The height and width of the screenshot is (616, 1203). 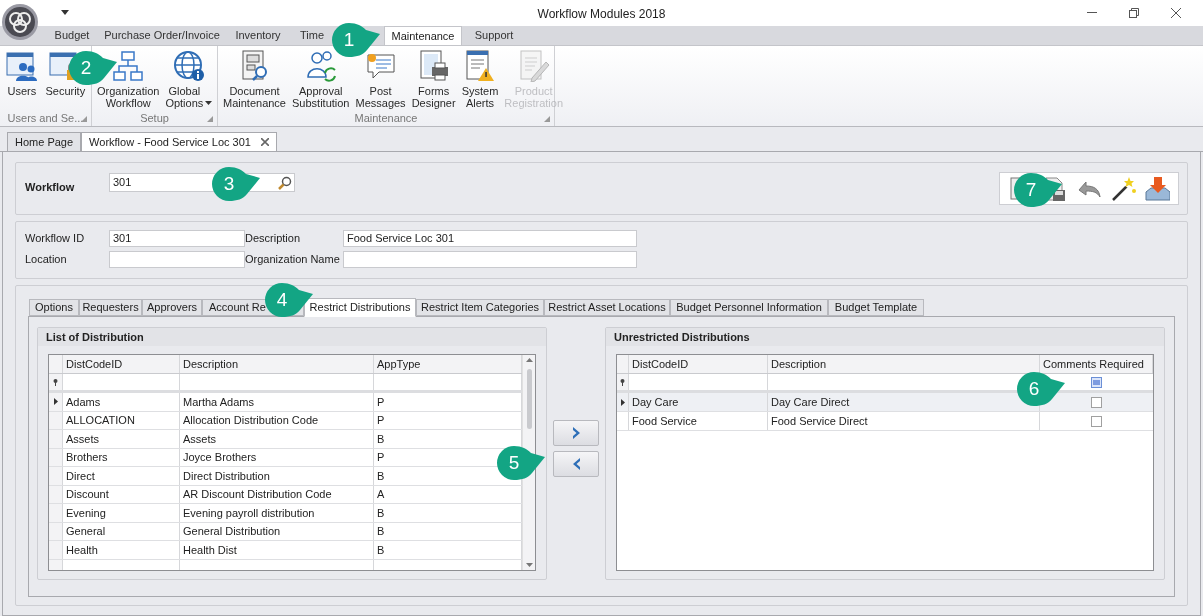 I want to click on table-cell: Brothers, so click(x=121, y=457).